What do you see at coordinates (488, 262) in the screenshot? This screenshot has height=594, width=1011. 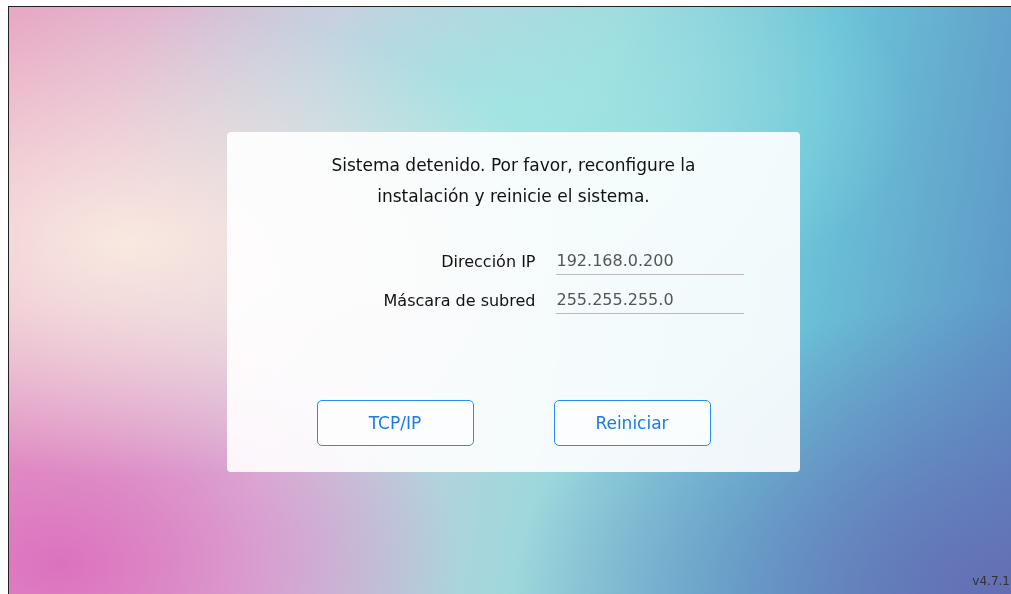 I see `field-label: Dirección IP` at bounding box center [488, 262].